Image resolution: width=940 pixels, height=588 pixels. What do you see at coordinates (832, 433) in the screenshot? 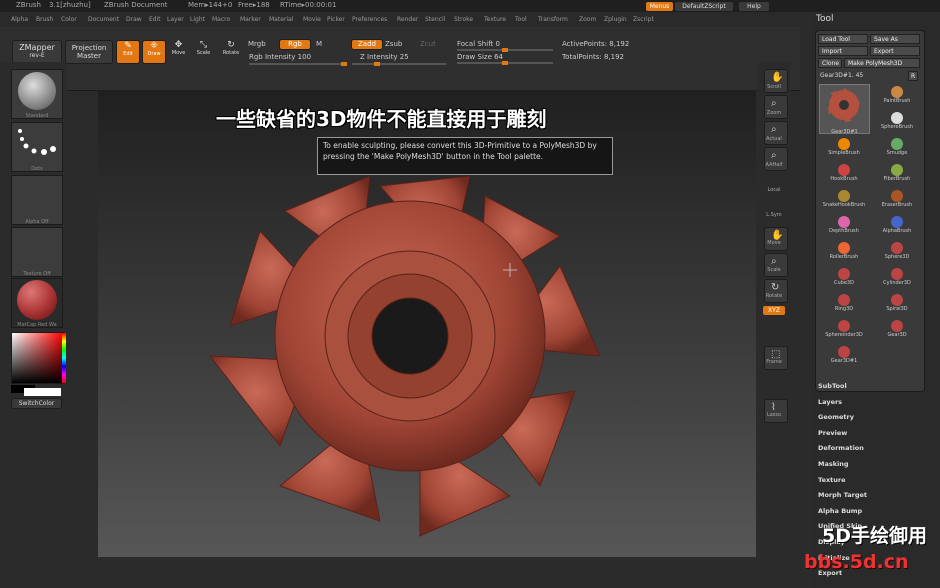
I see `subpalette-preview: Preview` at bounding box center [832, 433].